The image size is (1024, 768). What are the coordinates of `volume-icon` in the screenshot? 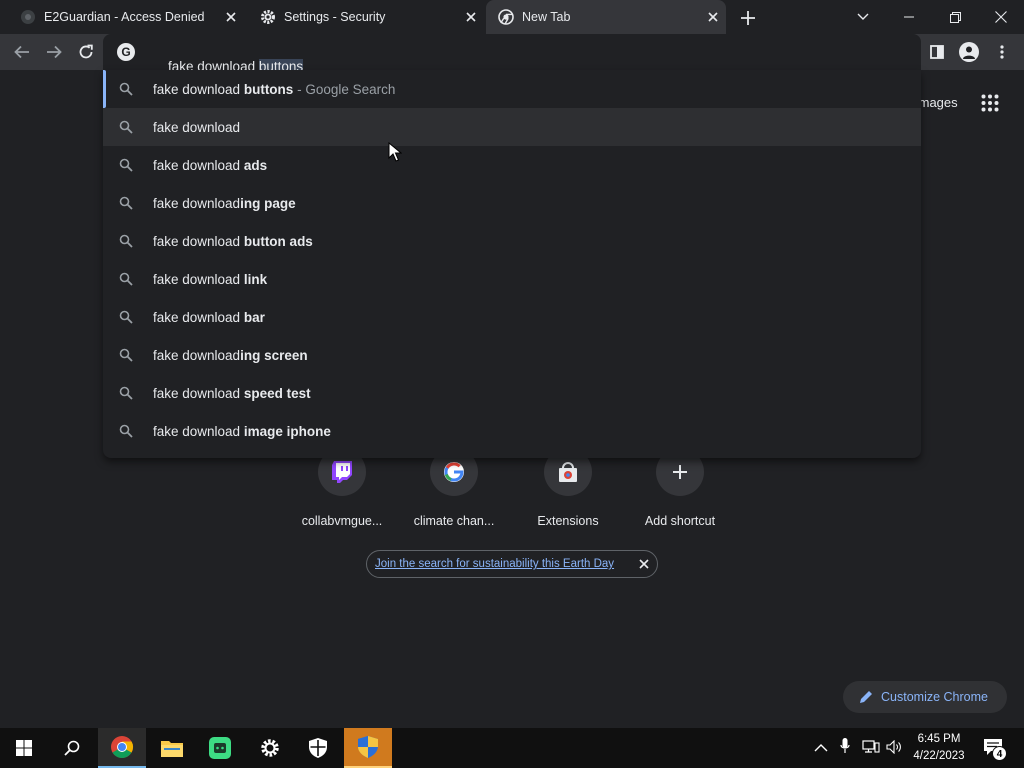 It's located at (895, 747).